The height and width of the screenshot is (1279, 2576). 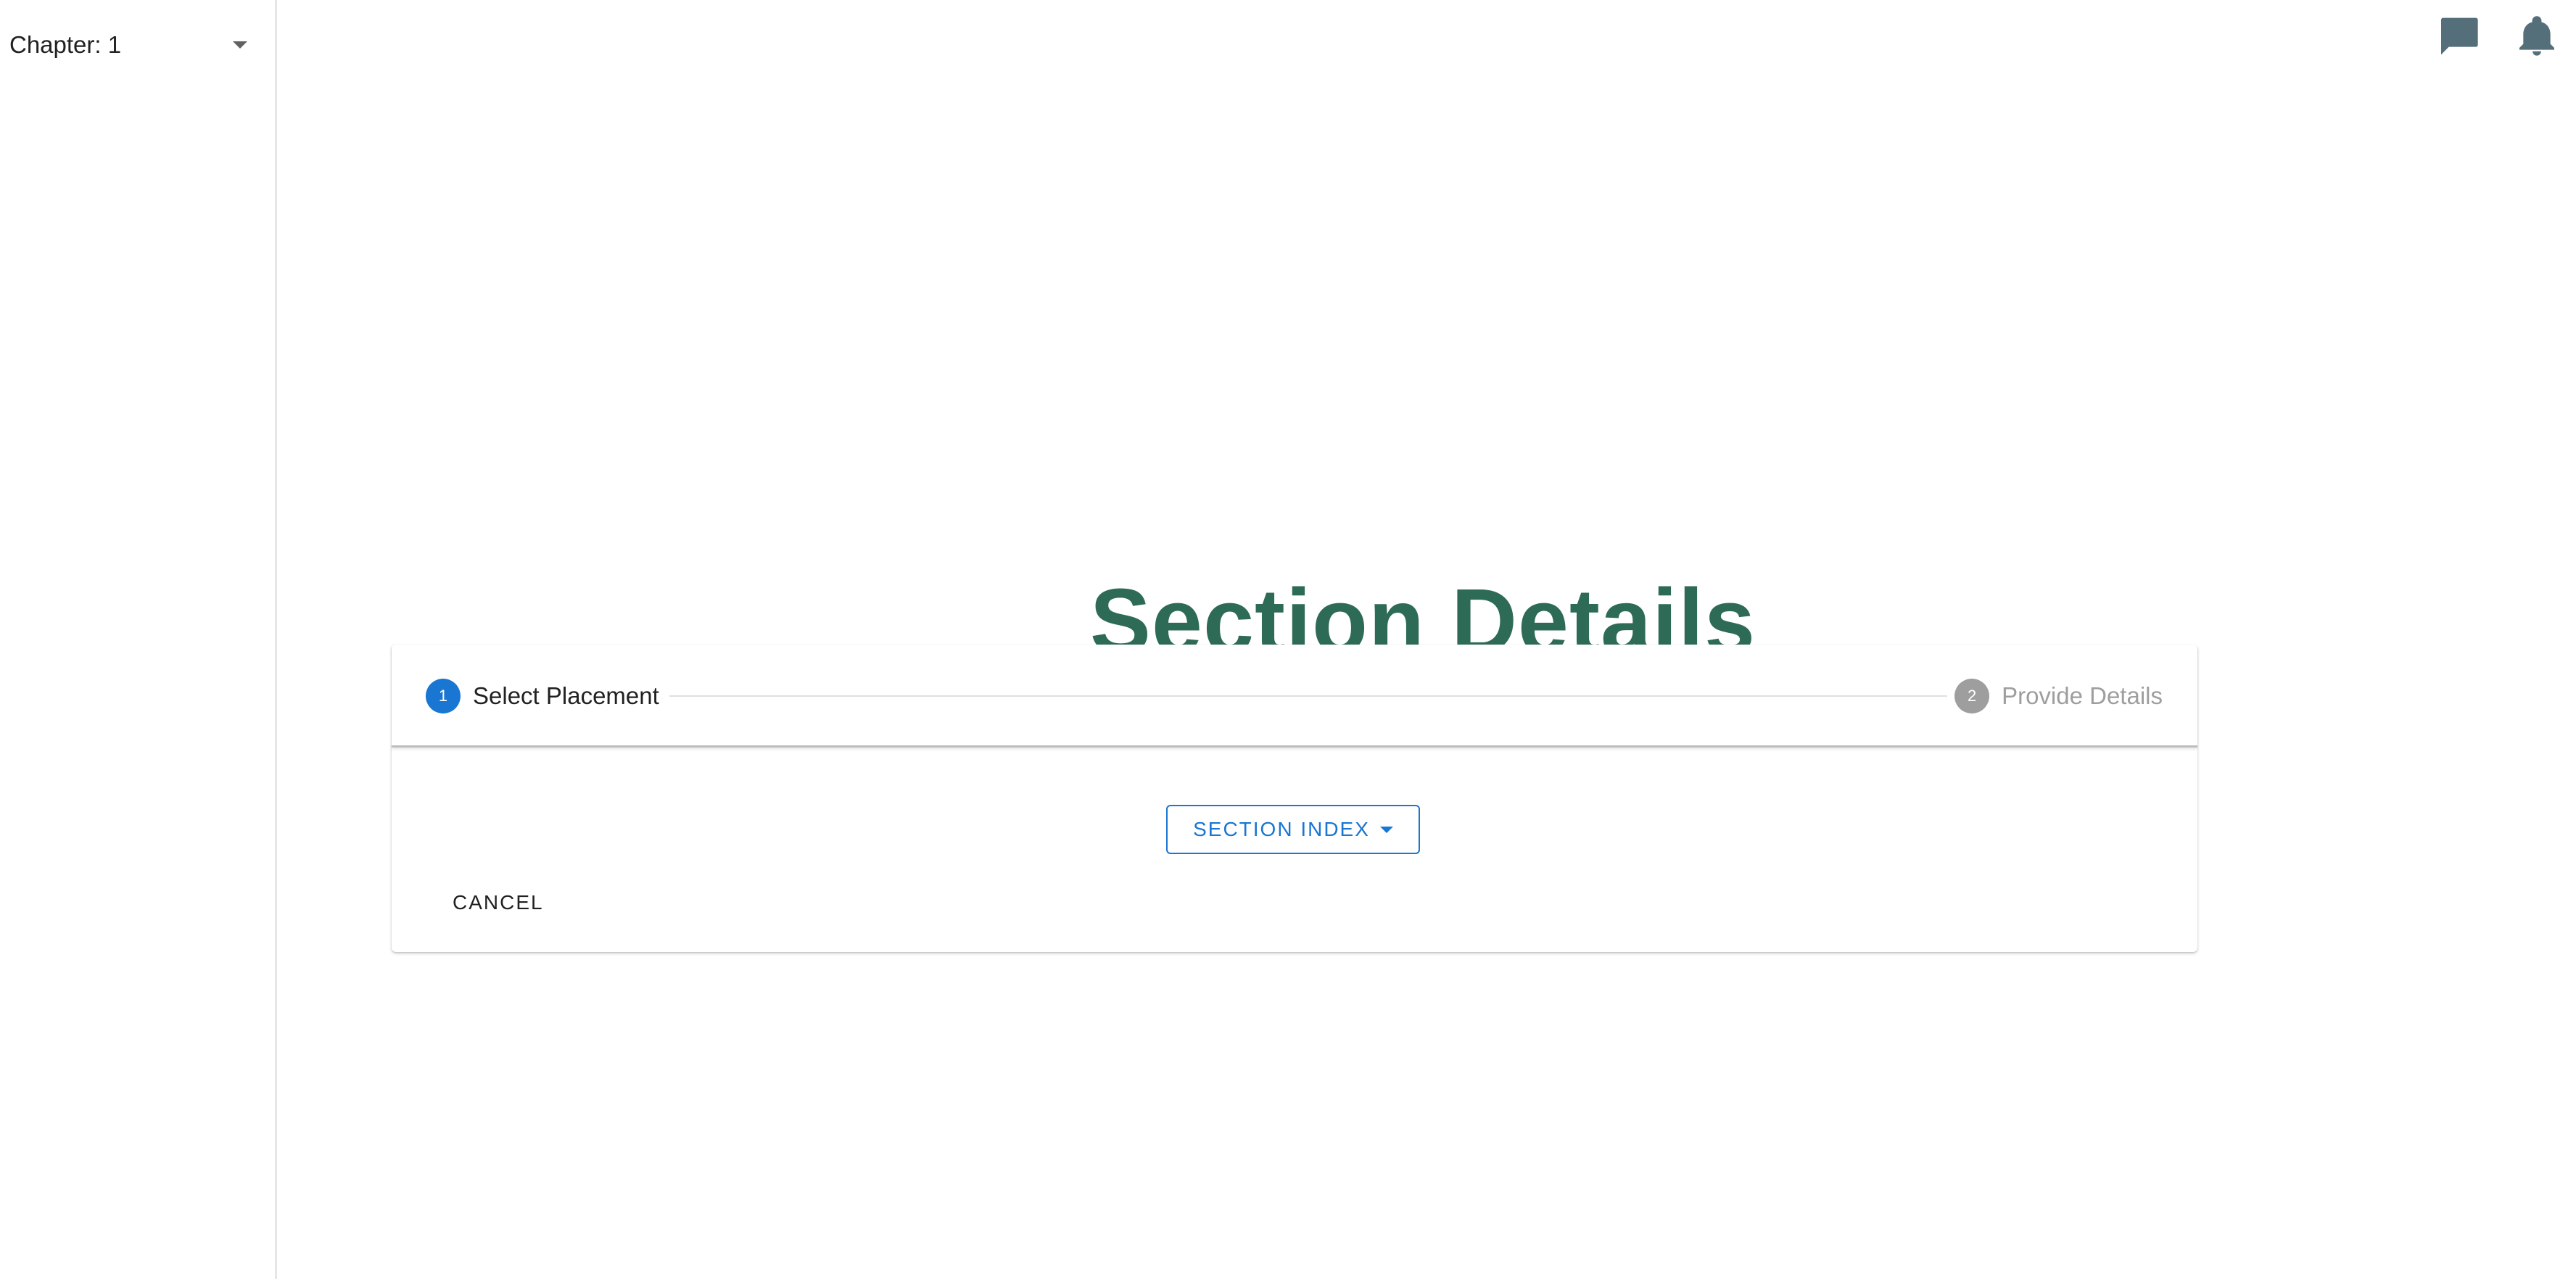 What do you see at coordinates (2082, 696) in the screenshot?
I see `step-label: Provide Details` at bounding box center [2082, 696].